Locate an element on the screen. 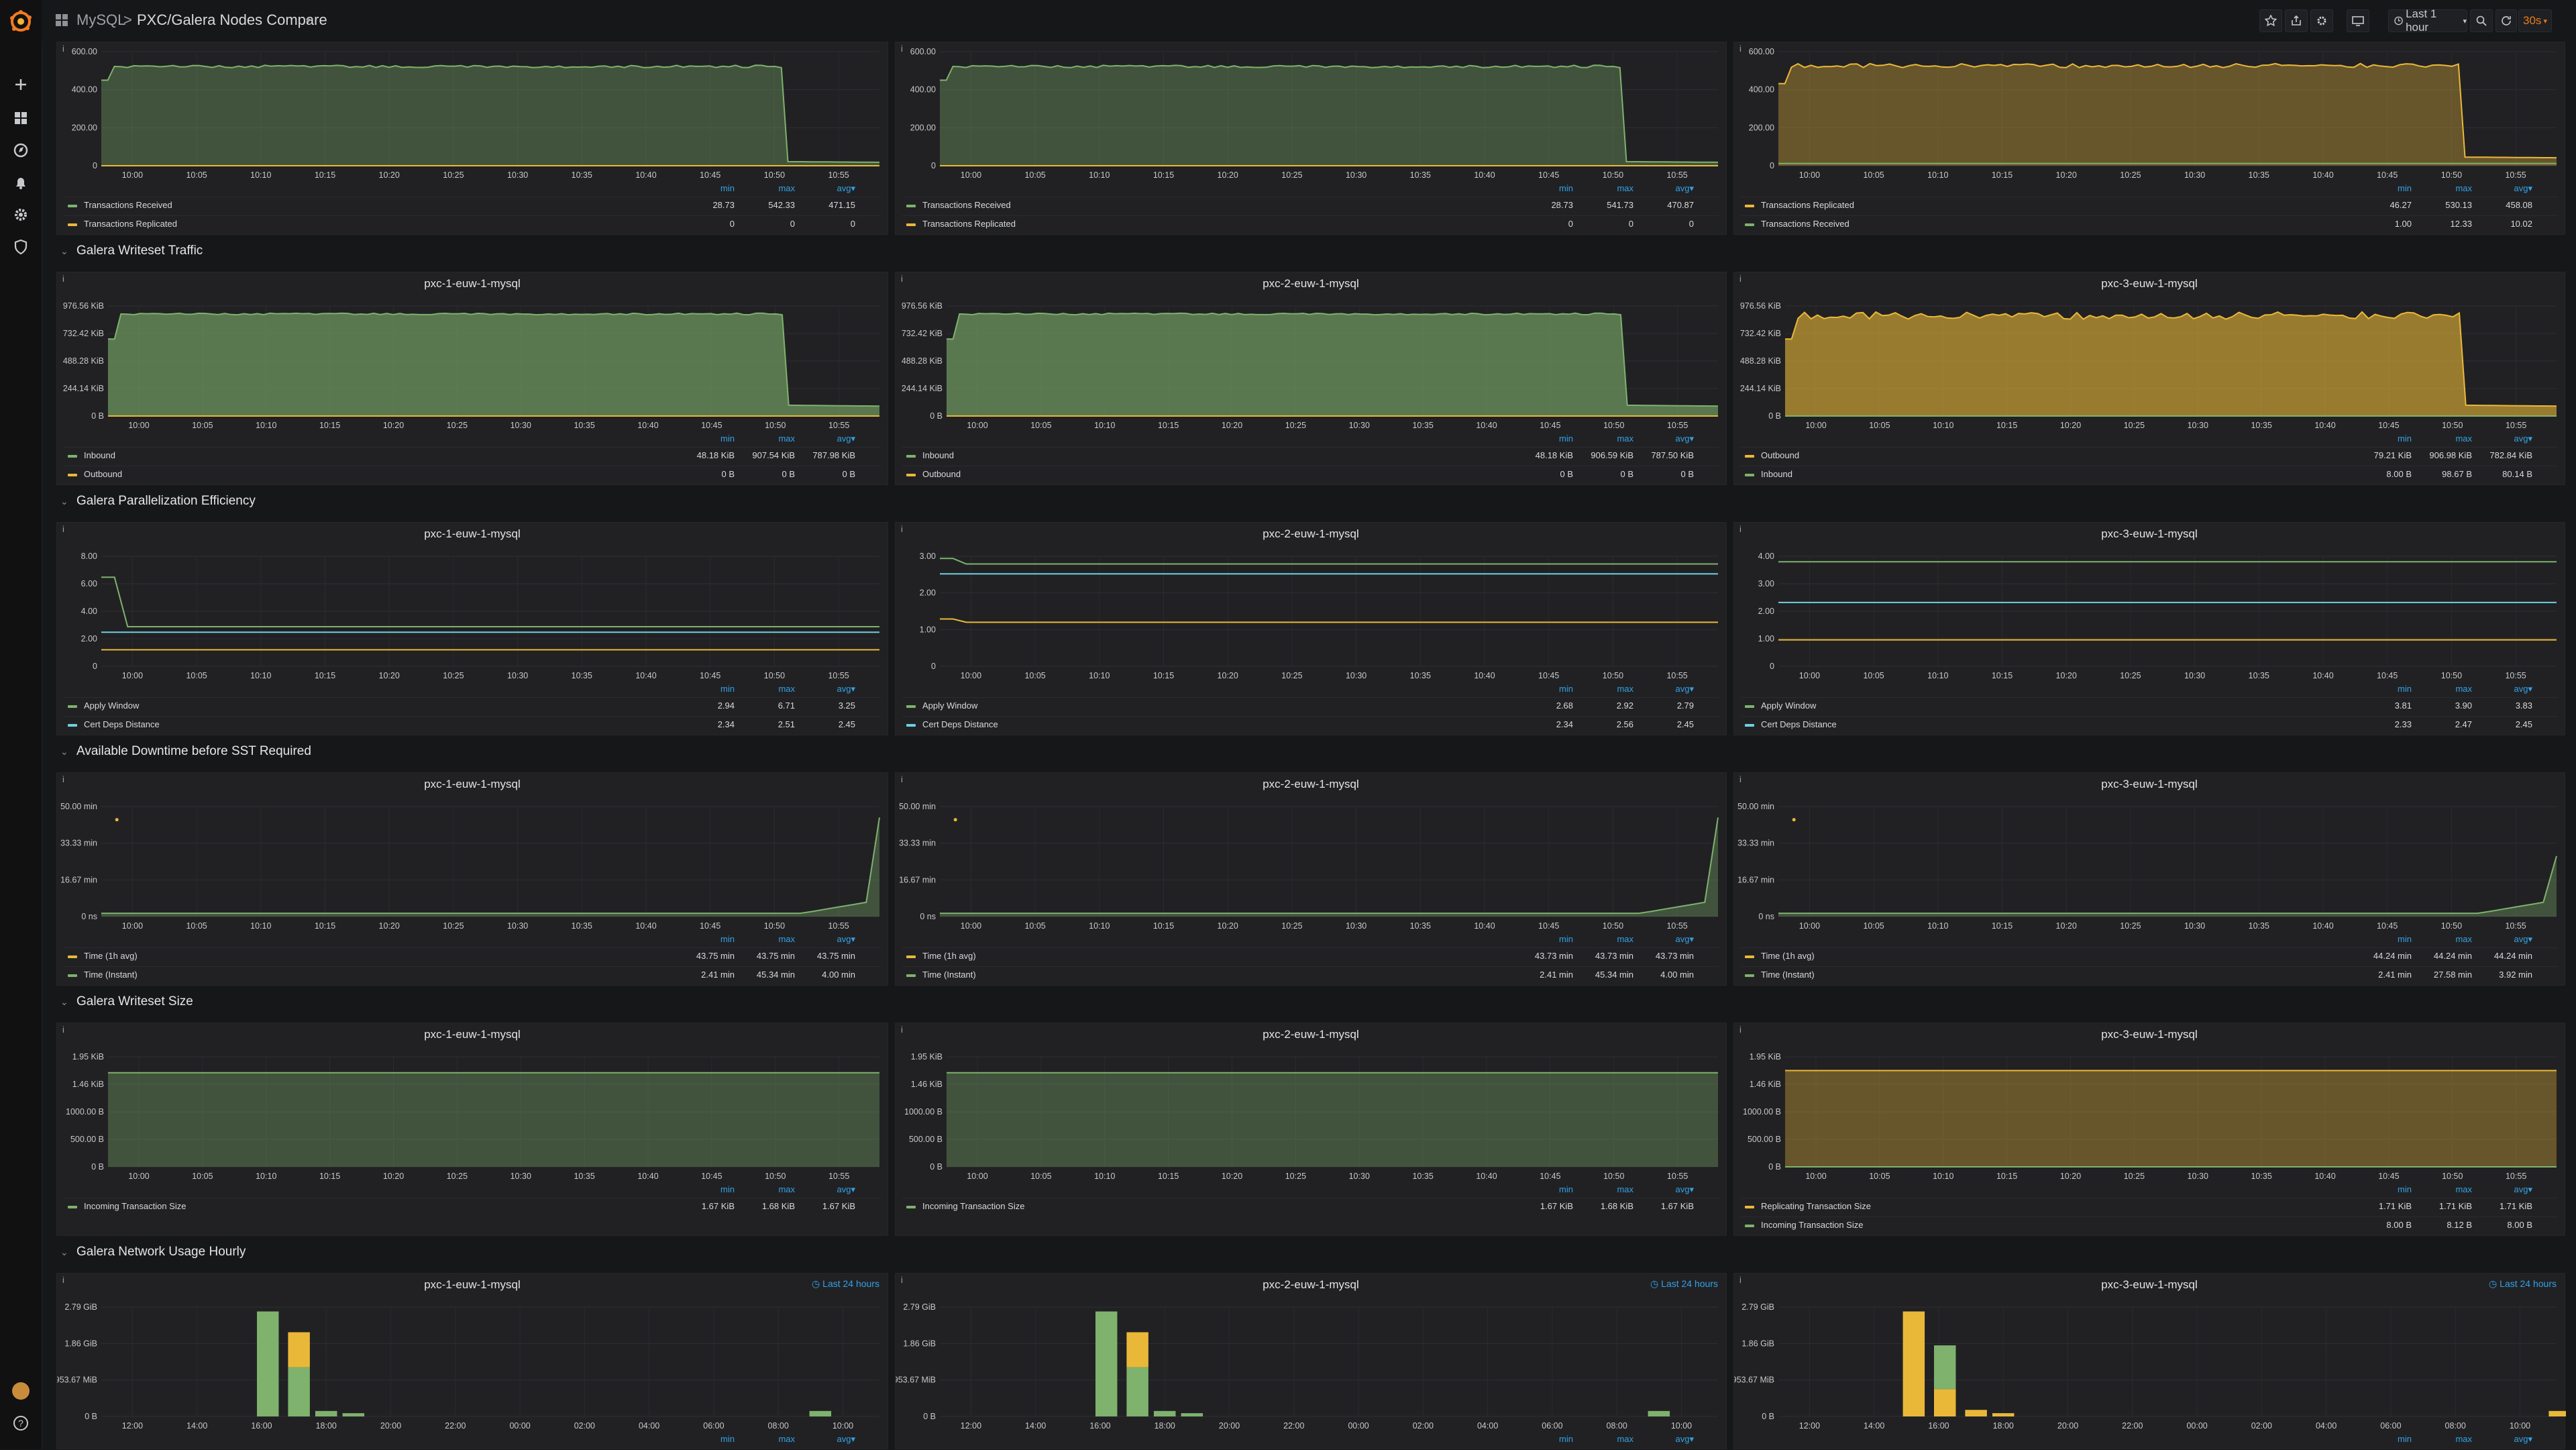  legend-series-name: Outbound is located at coordinates (941, 474).